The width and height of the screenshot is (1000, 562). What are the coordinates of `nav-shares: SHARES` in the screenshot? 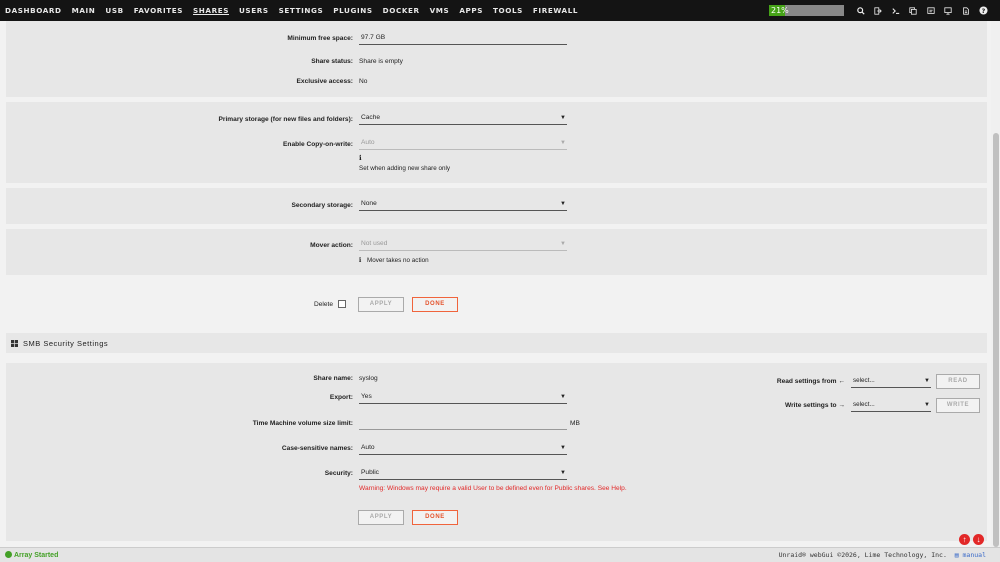 It's located at (211, 10).